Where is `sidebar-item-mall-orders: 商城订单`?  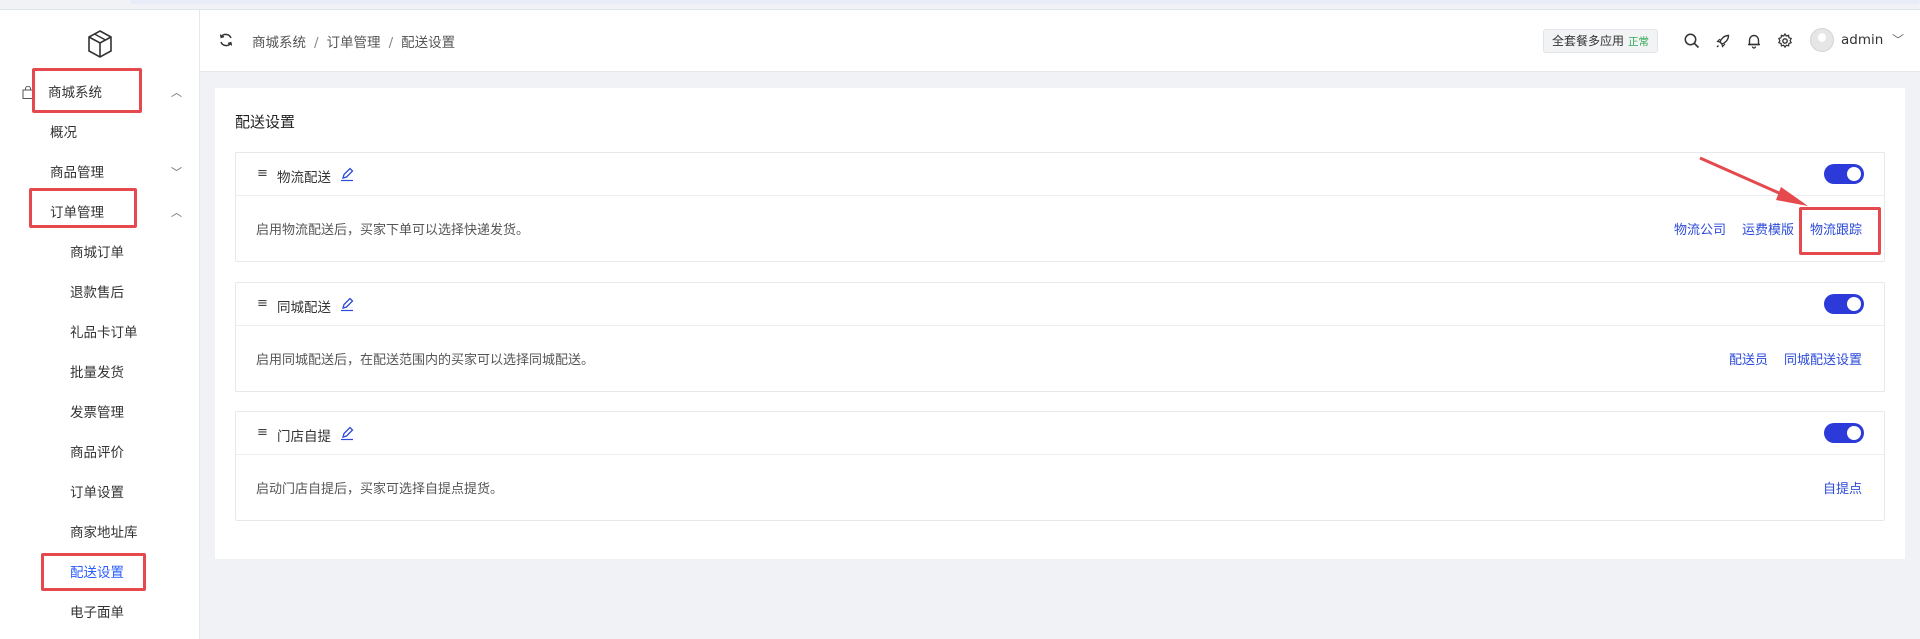
sidebar-item-mall-orders: 商城订单 is located at coordinates (100, 253).